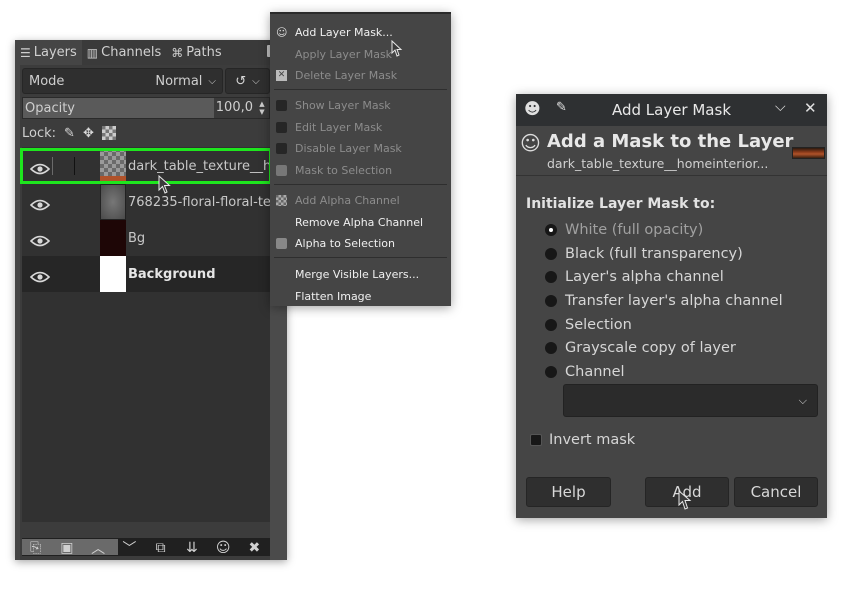 The width and height of the screenshot is (850, 600). What do you see at coordinates (360, 75) in the screenshot?
I see `menu-item-delete-layer-mask: ✕ Delete Layer Mask` at bounding box center [360, 75].